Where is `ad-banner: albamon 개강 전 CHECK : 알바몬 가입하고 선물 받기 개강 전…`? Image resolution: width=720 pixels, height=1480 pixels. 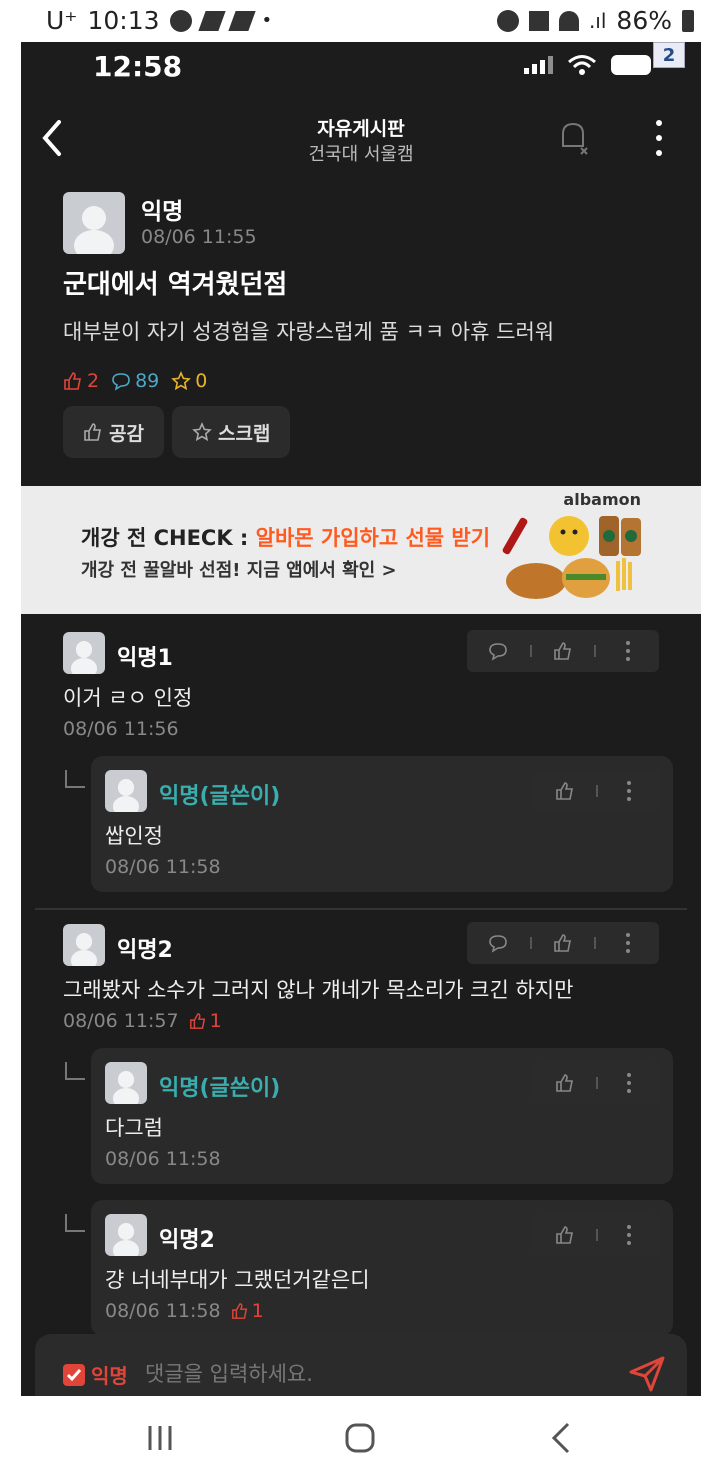
ad-banner: albamon 개강 전 CHECK : 알바몬 가입하고 선물 받기 개강 전… is located at coordinates (361, 550).